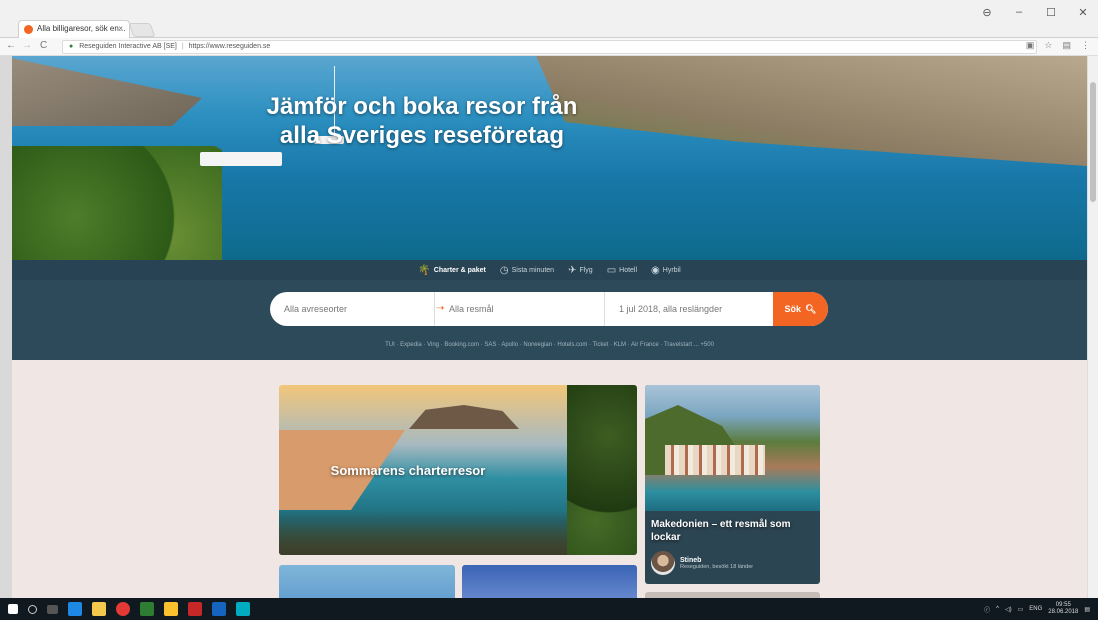 This screenshot has height=620, width=1098. I want to click on lock-icon: ●, so click(71, 46).